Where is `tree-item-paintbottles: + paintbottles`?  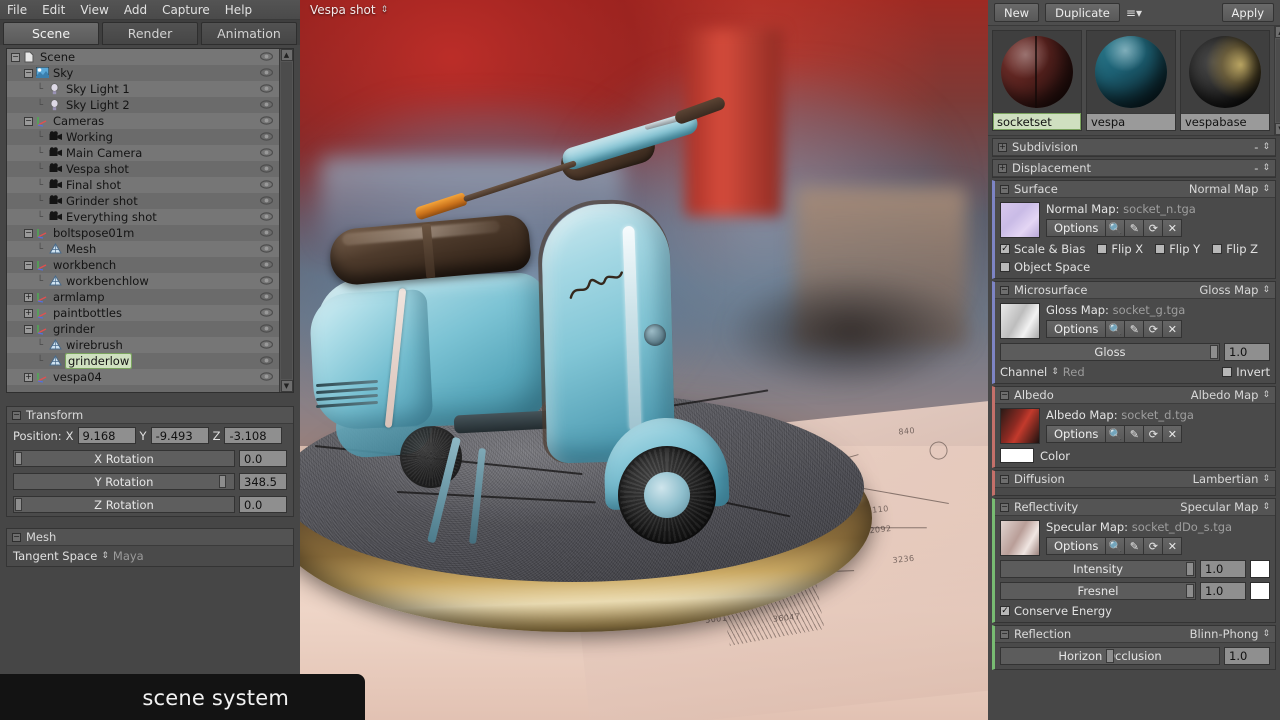 tree-item-paintbottles: + paintbottles is located at coordinates (143, 313).